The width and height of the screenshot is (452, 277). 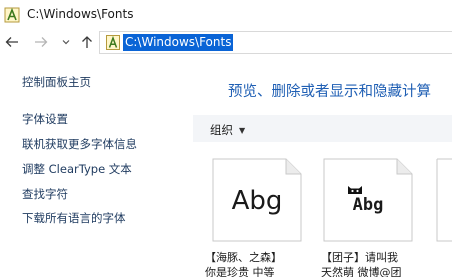 I want to click on command-bar: 组织 ▼, so click(x=322, y=128).